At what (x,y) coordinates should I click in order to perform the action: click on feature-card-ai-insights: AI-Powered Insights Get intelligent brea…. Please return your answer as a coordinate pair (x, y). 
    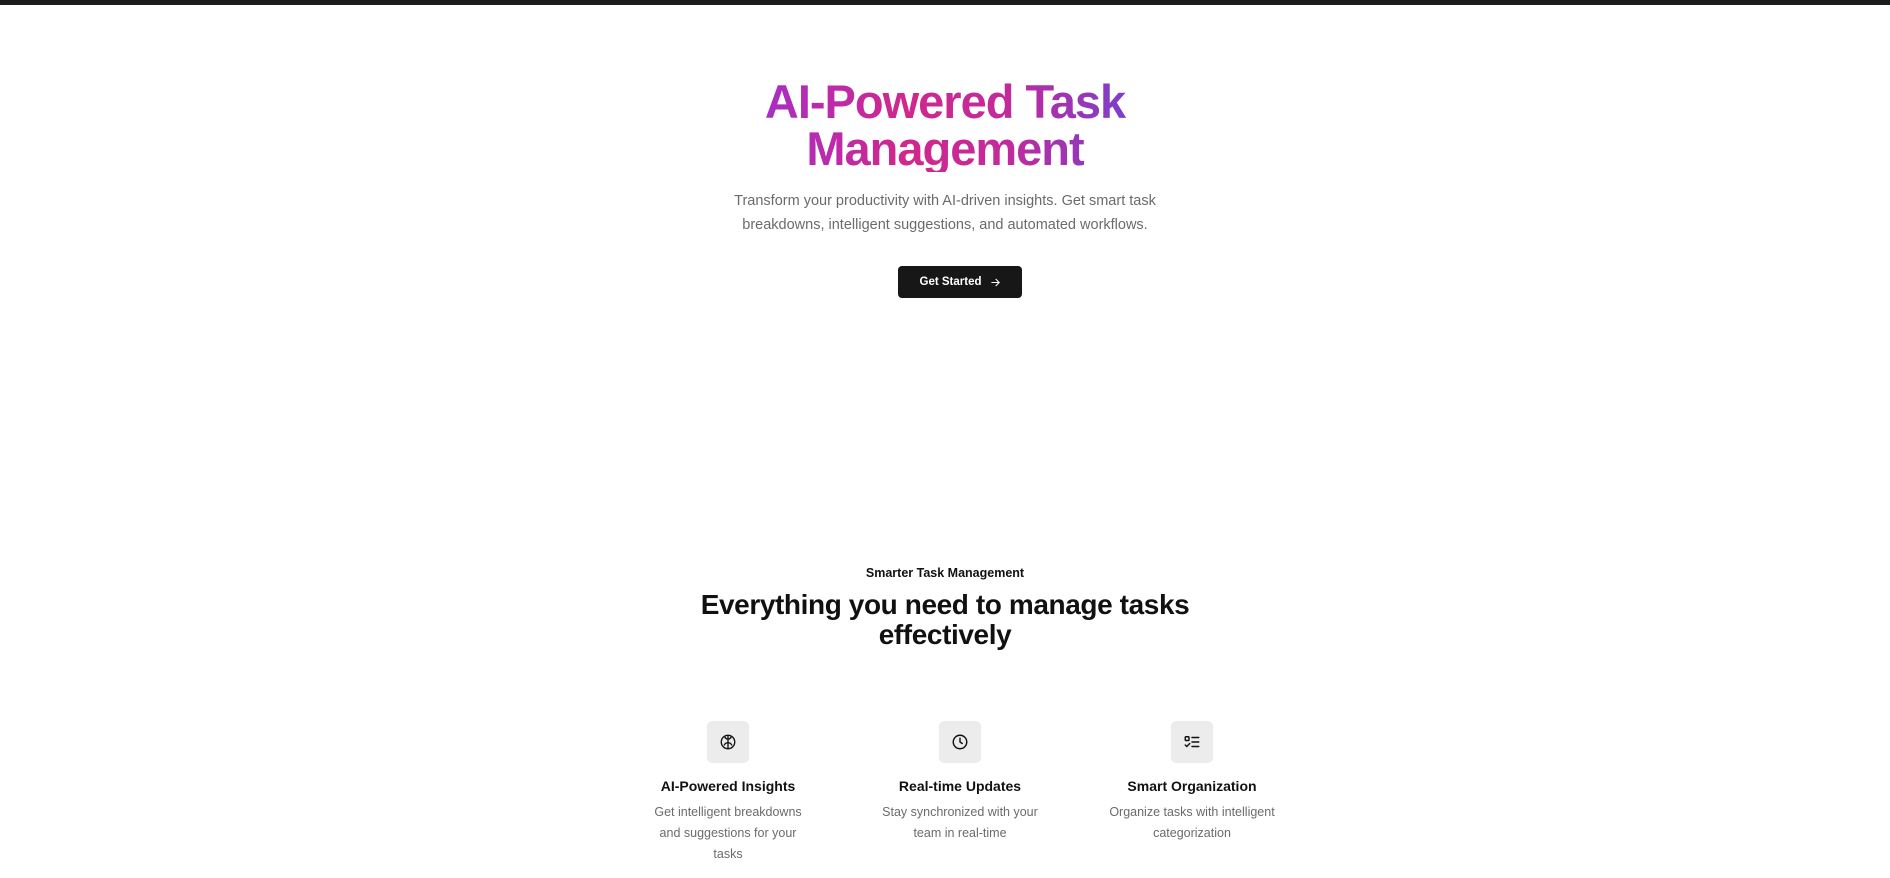
    Looking at the image, I should click on (728, 793).